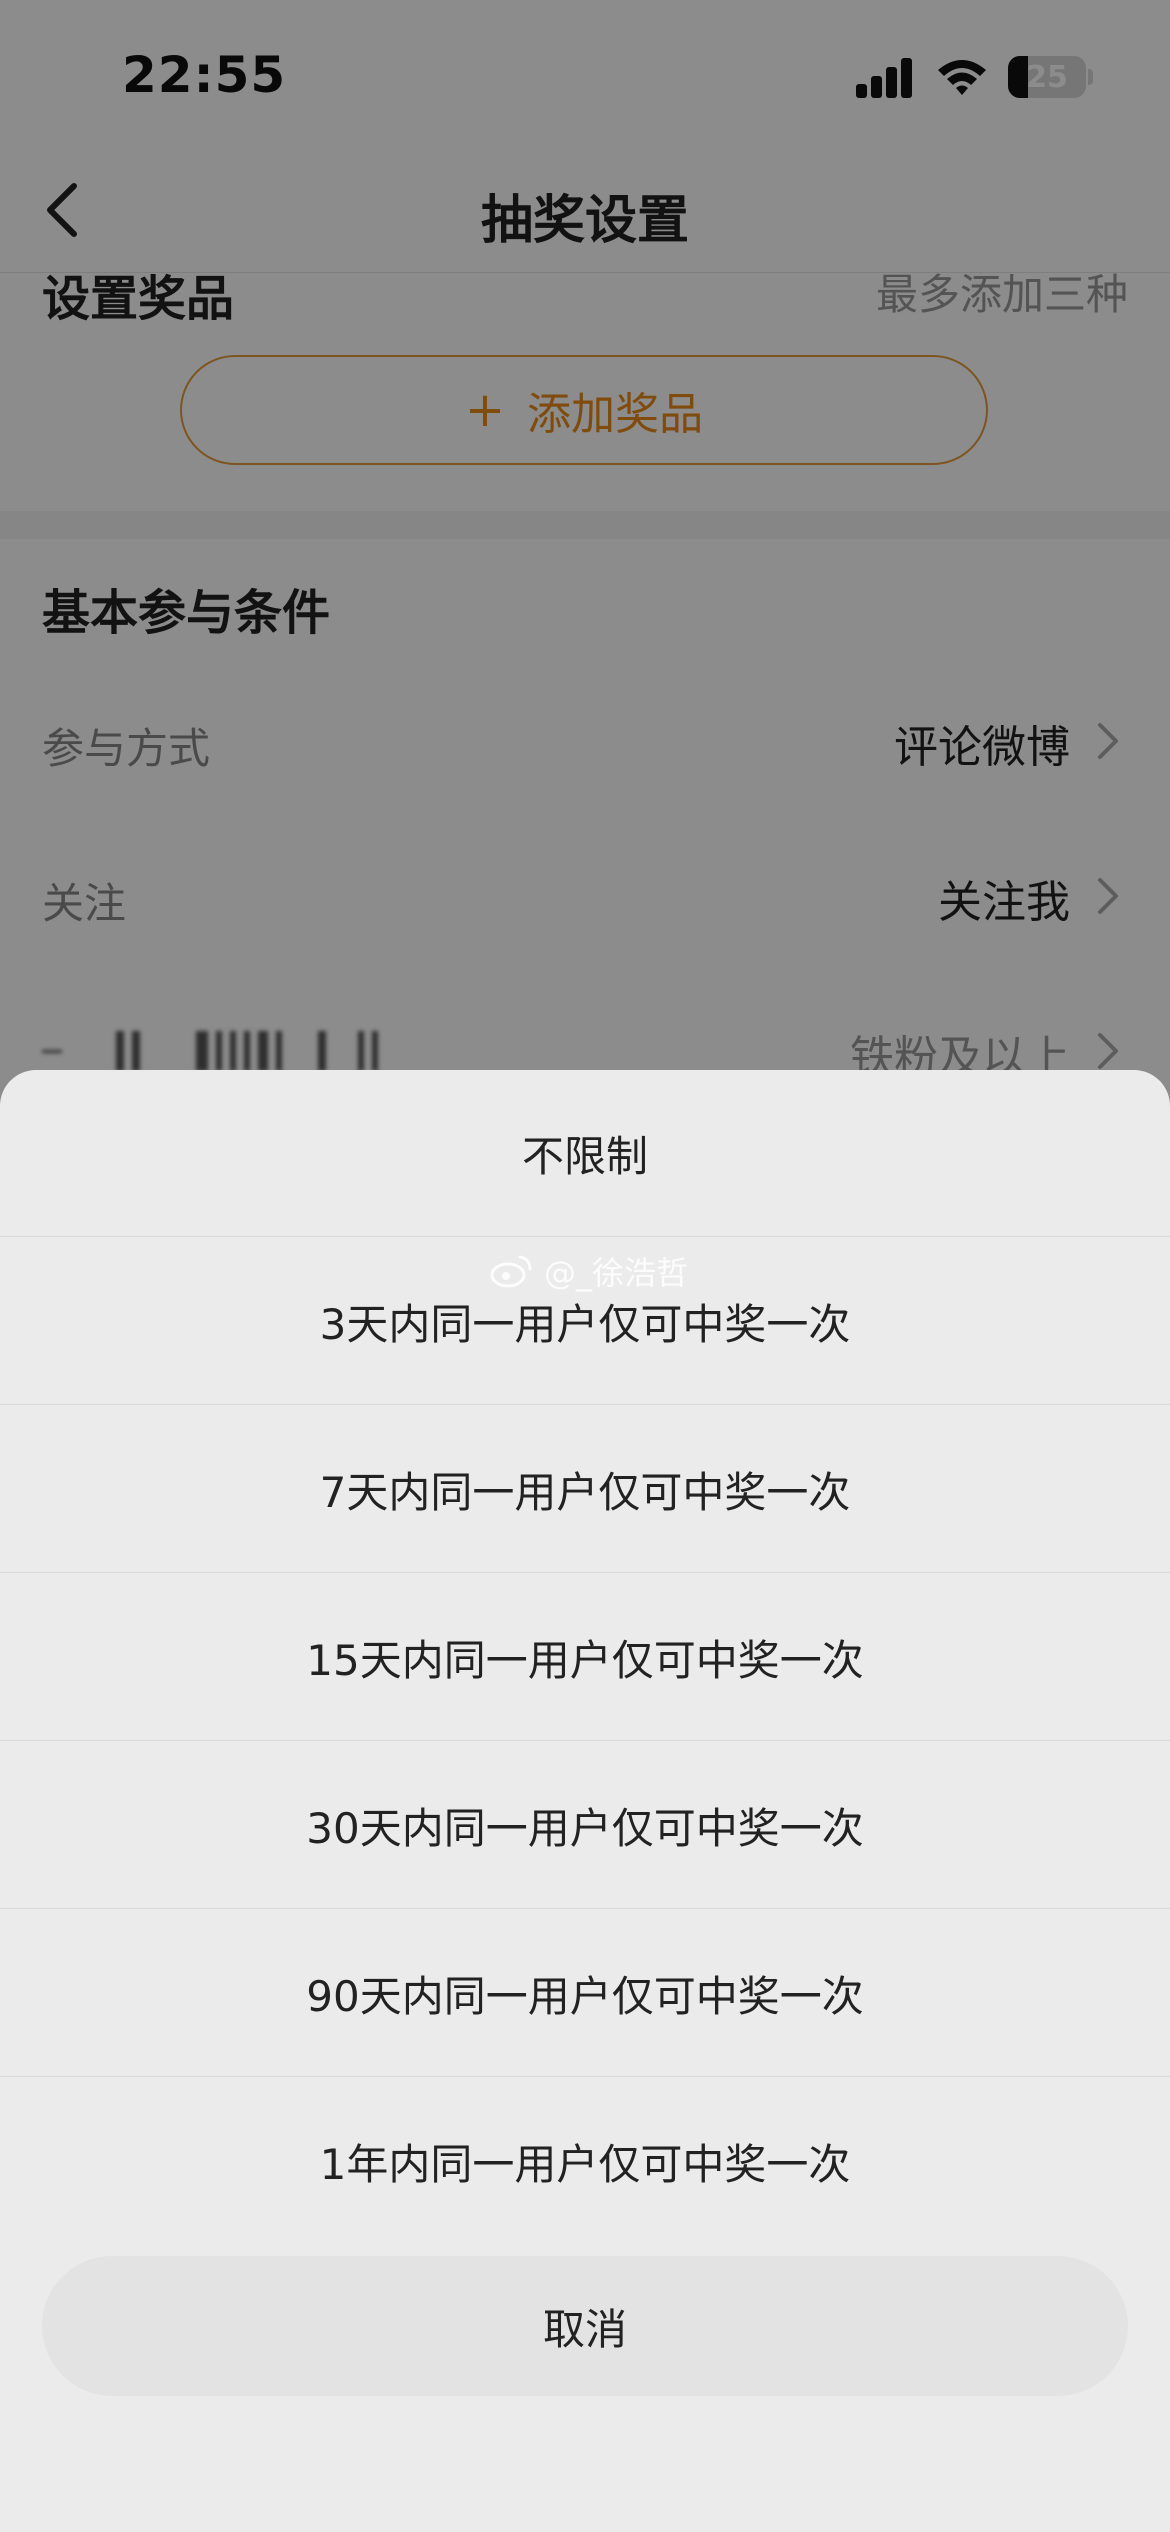  What do you see at coordinates (511, 1271) in the screenshot?
I see `weibo-logo-icon` at bounding box center [511, 1271].